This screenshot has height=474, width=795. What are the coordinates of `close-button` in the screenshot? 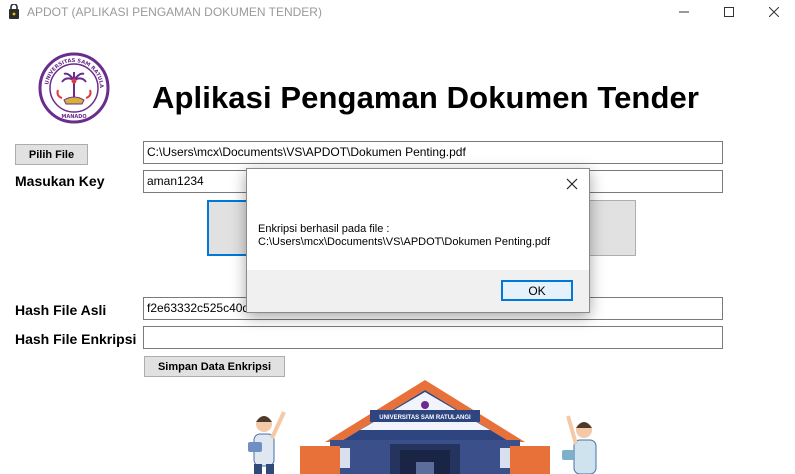 It's located at (773, 12).